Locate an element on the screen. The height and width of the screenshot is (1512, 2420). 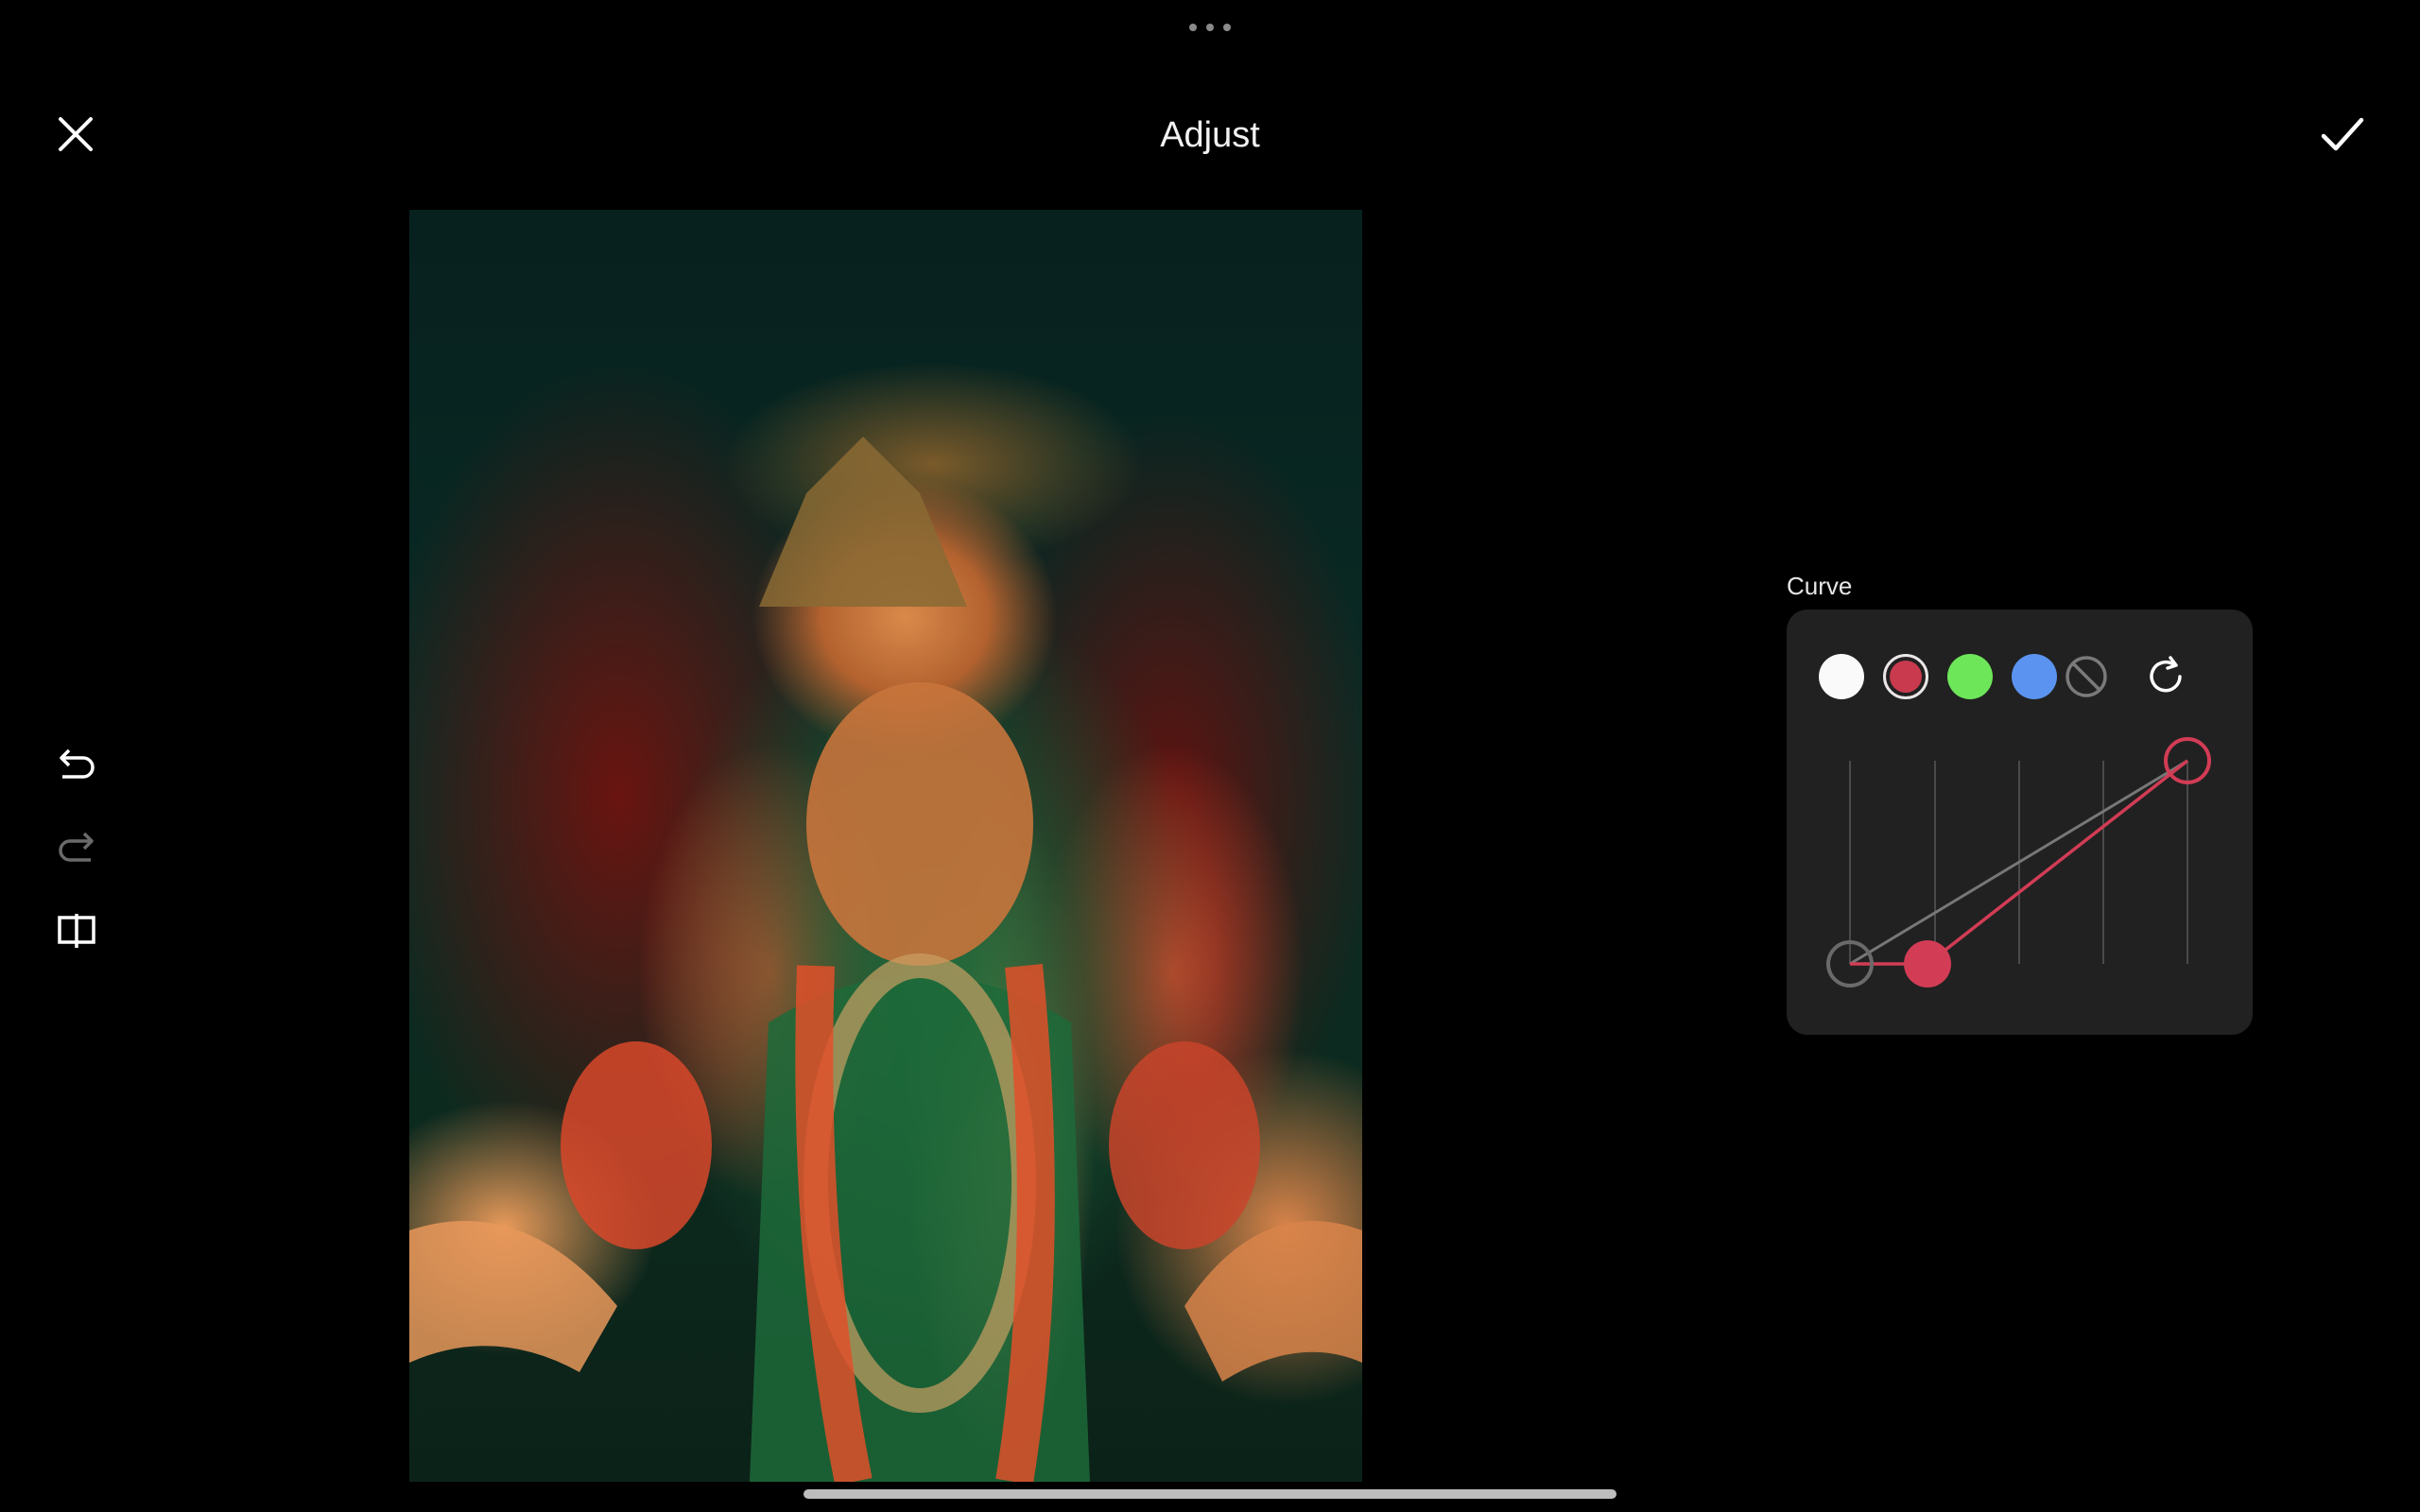
checkmark-icon is located at coordinates (2342, 134).